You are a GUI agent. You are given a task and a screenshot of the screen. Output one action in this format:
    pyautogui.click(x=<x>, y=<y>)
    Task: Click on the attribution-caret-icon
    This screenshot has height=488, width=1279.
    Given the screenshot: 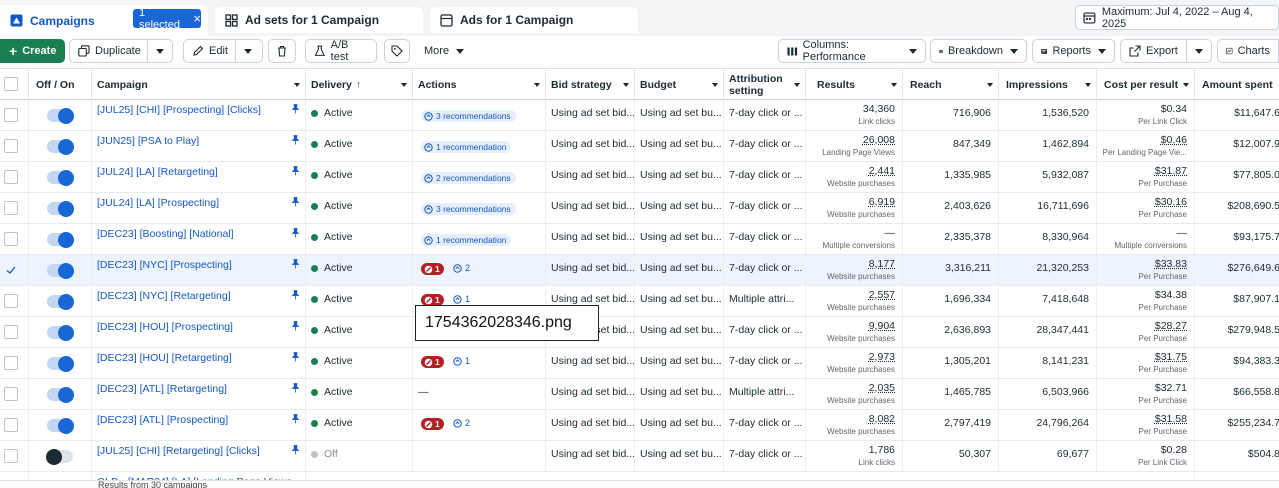 What is the action you would take?
    pyautogui.click(x=797, y=85)
    